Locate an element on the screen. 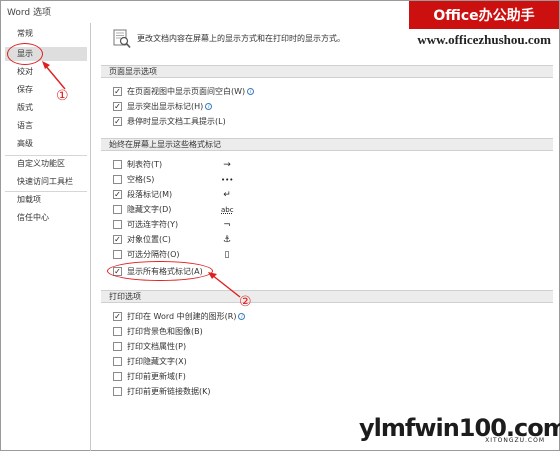 This screenshot has height=451, width=560. optional-hyphen-icon: ¬ is located at coordinates (227, 225).